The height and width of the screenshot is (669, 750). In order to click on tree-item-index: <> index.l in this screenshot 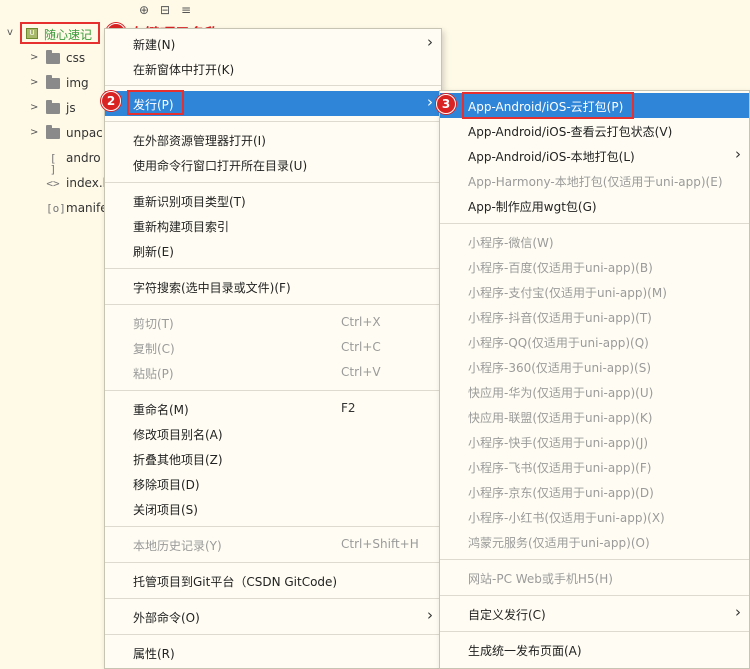, I will do `click(55, 183)`.